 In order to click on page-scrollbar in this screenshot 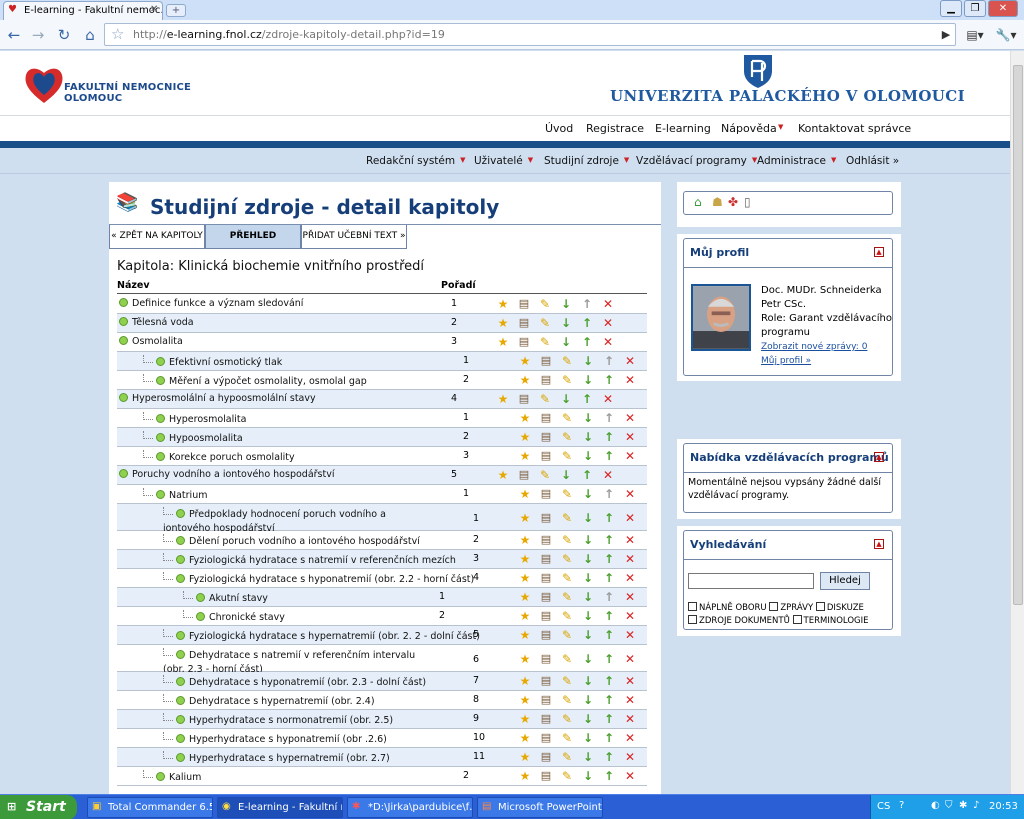, I will do `click(1017, 422)`.